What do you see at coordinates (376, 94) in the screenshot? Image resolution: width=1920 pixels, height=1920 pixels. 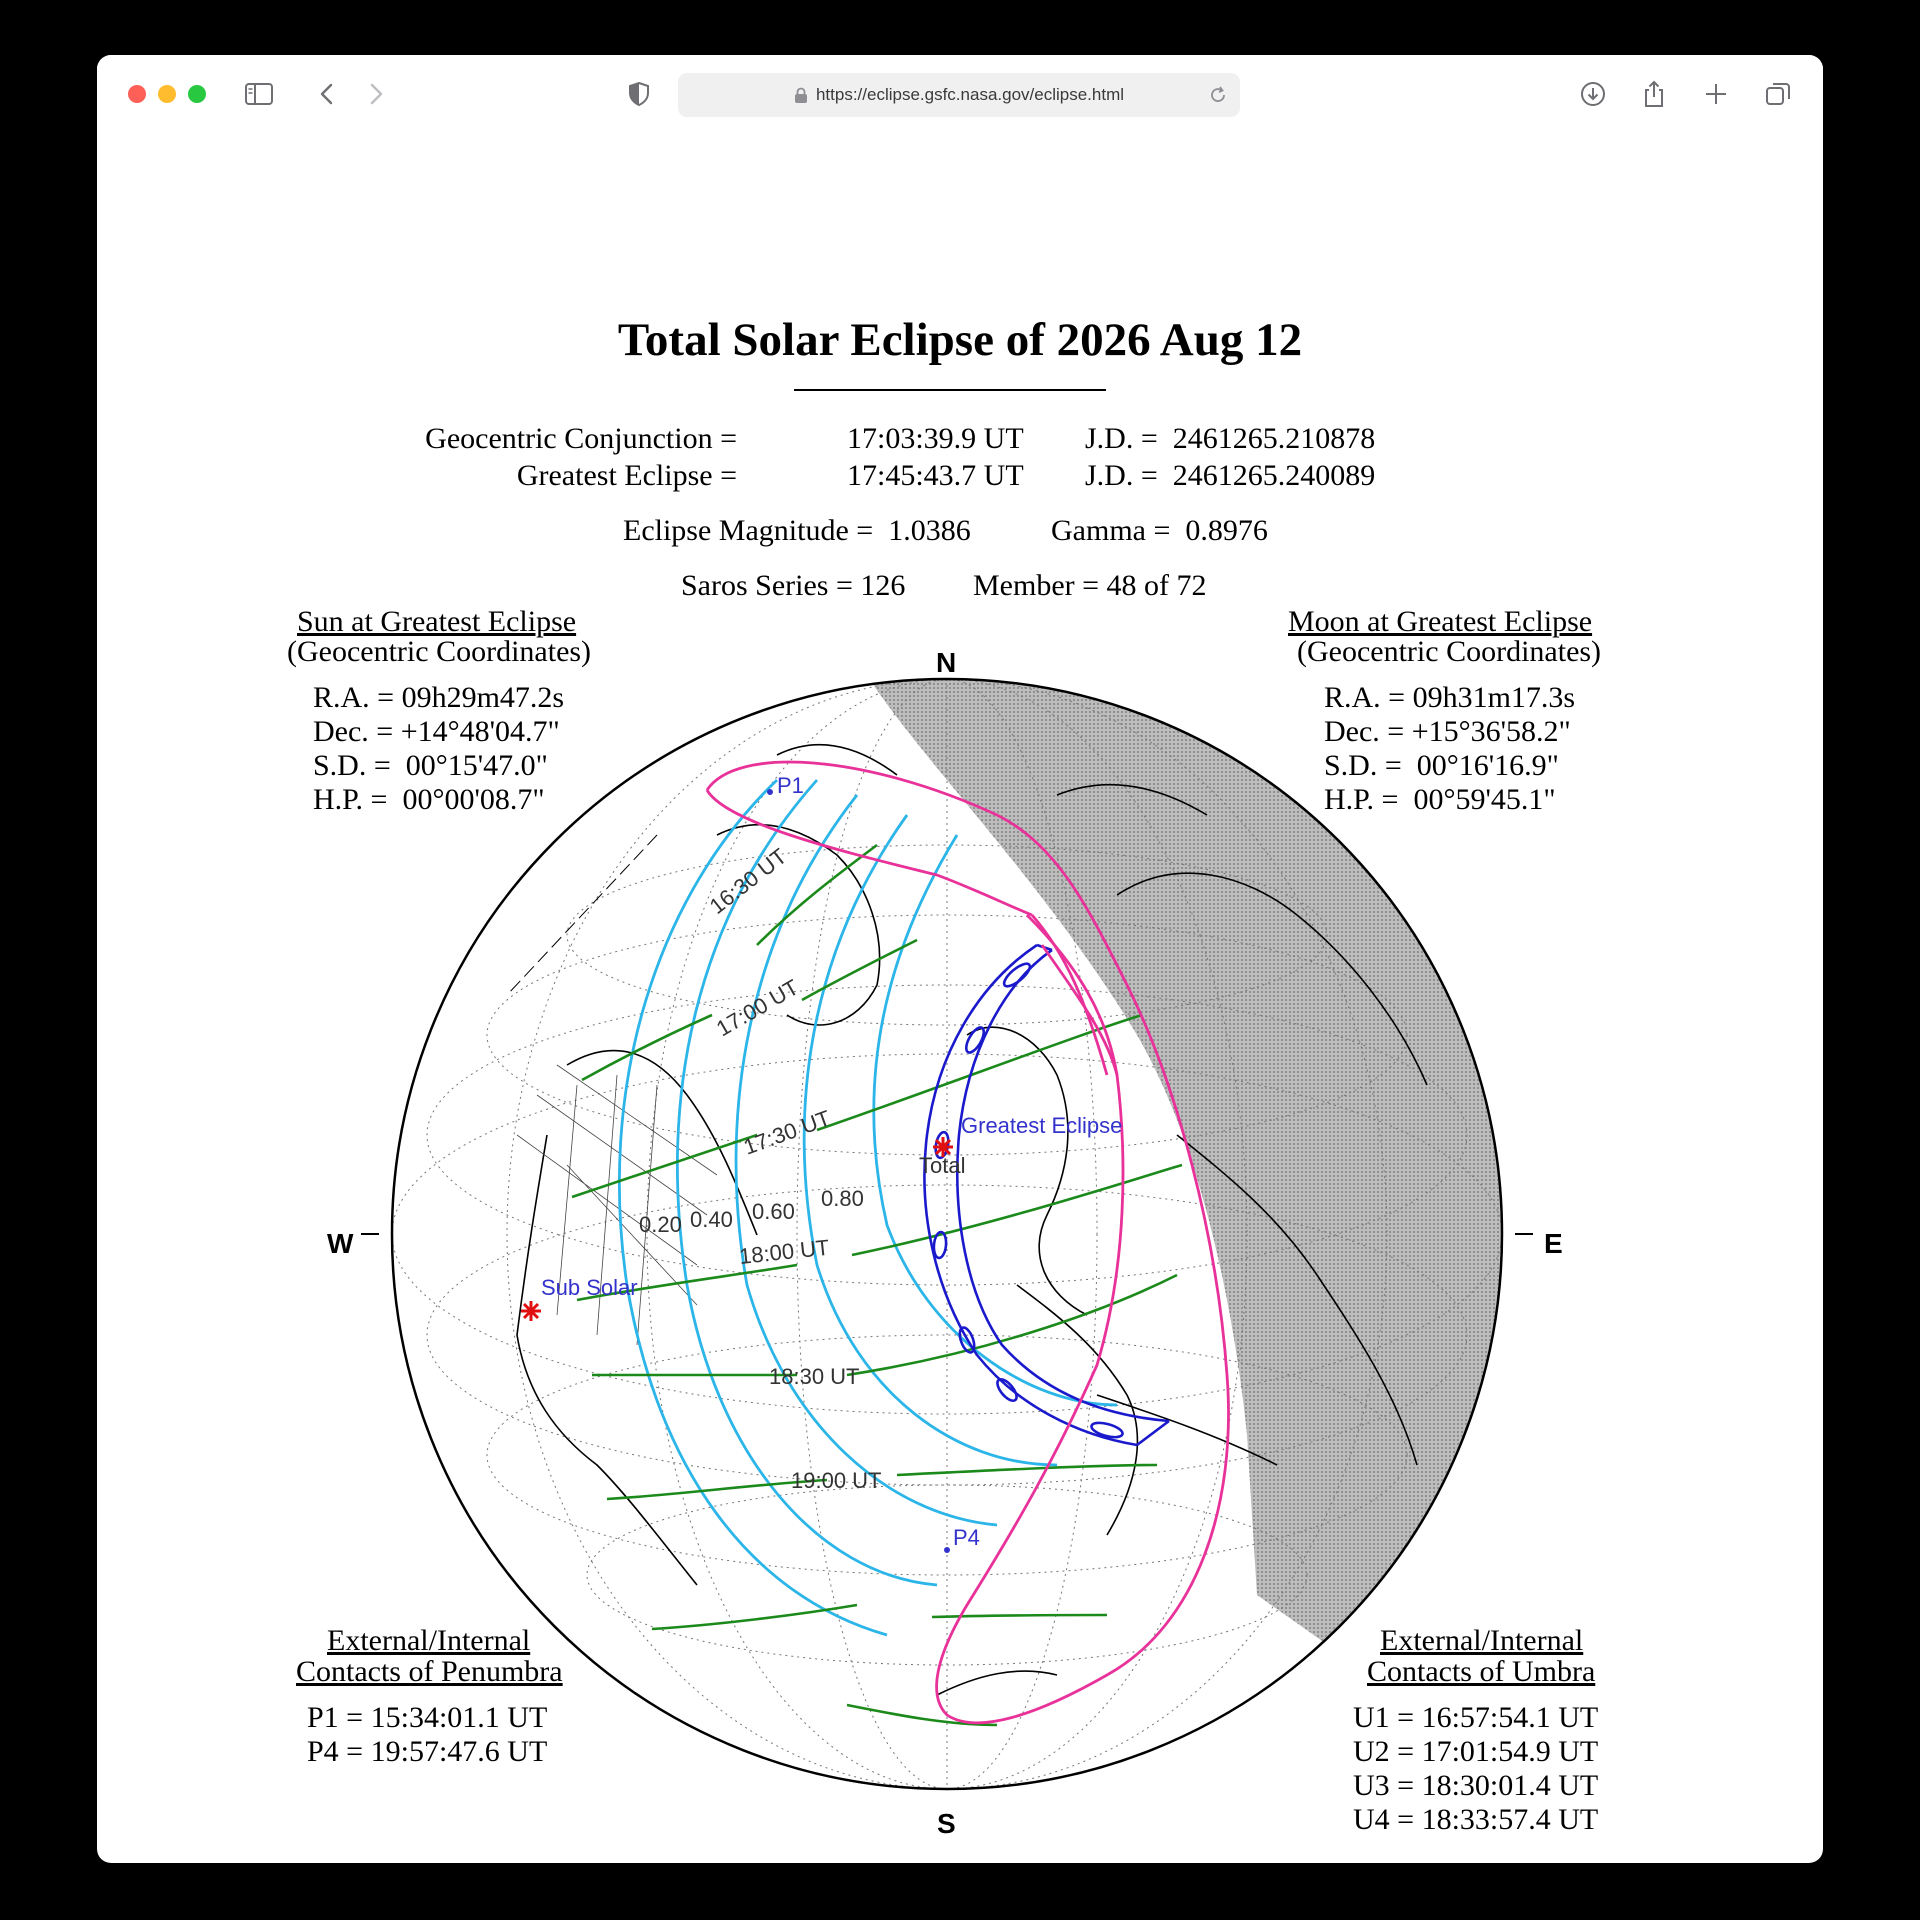 I see `forward-chevron-icon` at bounding box center [376, 94].